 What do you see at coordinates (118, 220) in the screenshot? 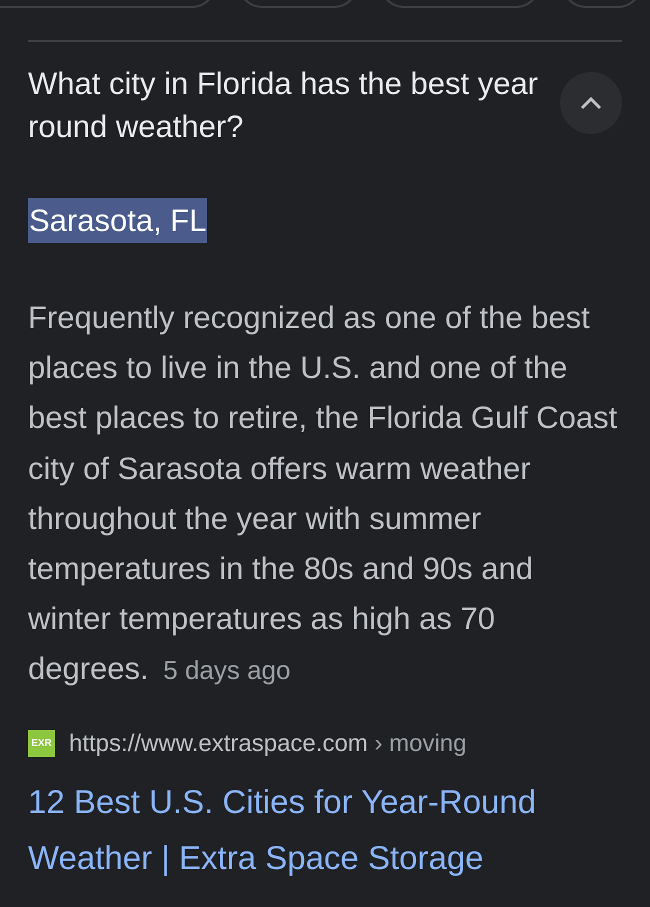
I see `answer-text: Sarasota, FL` at bounding box center [118, 220].